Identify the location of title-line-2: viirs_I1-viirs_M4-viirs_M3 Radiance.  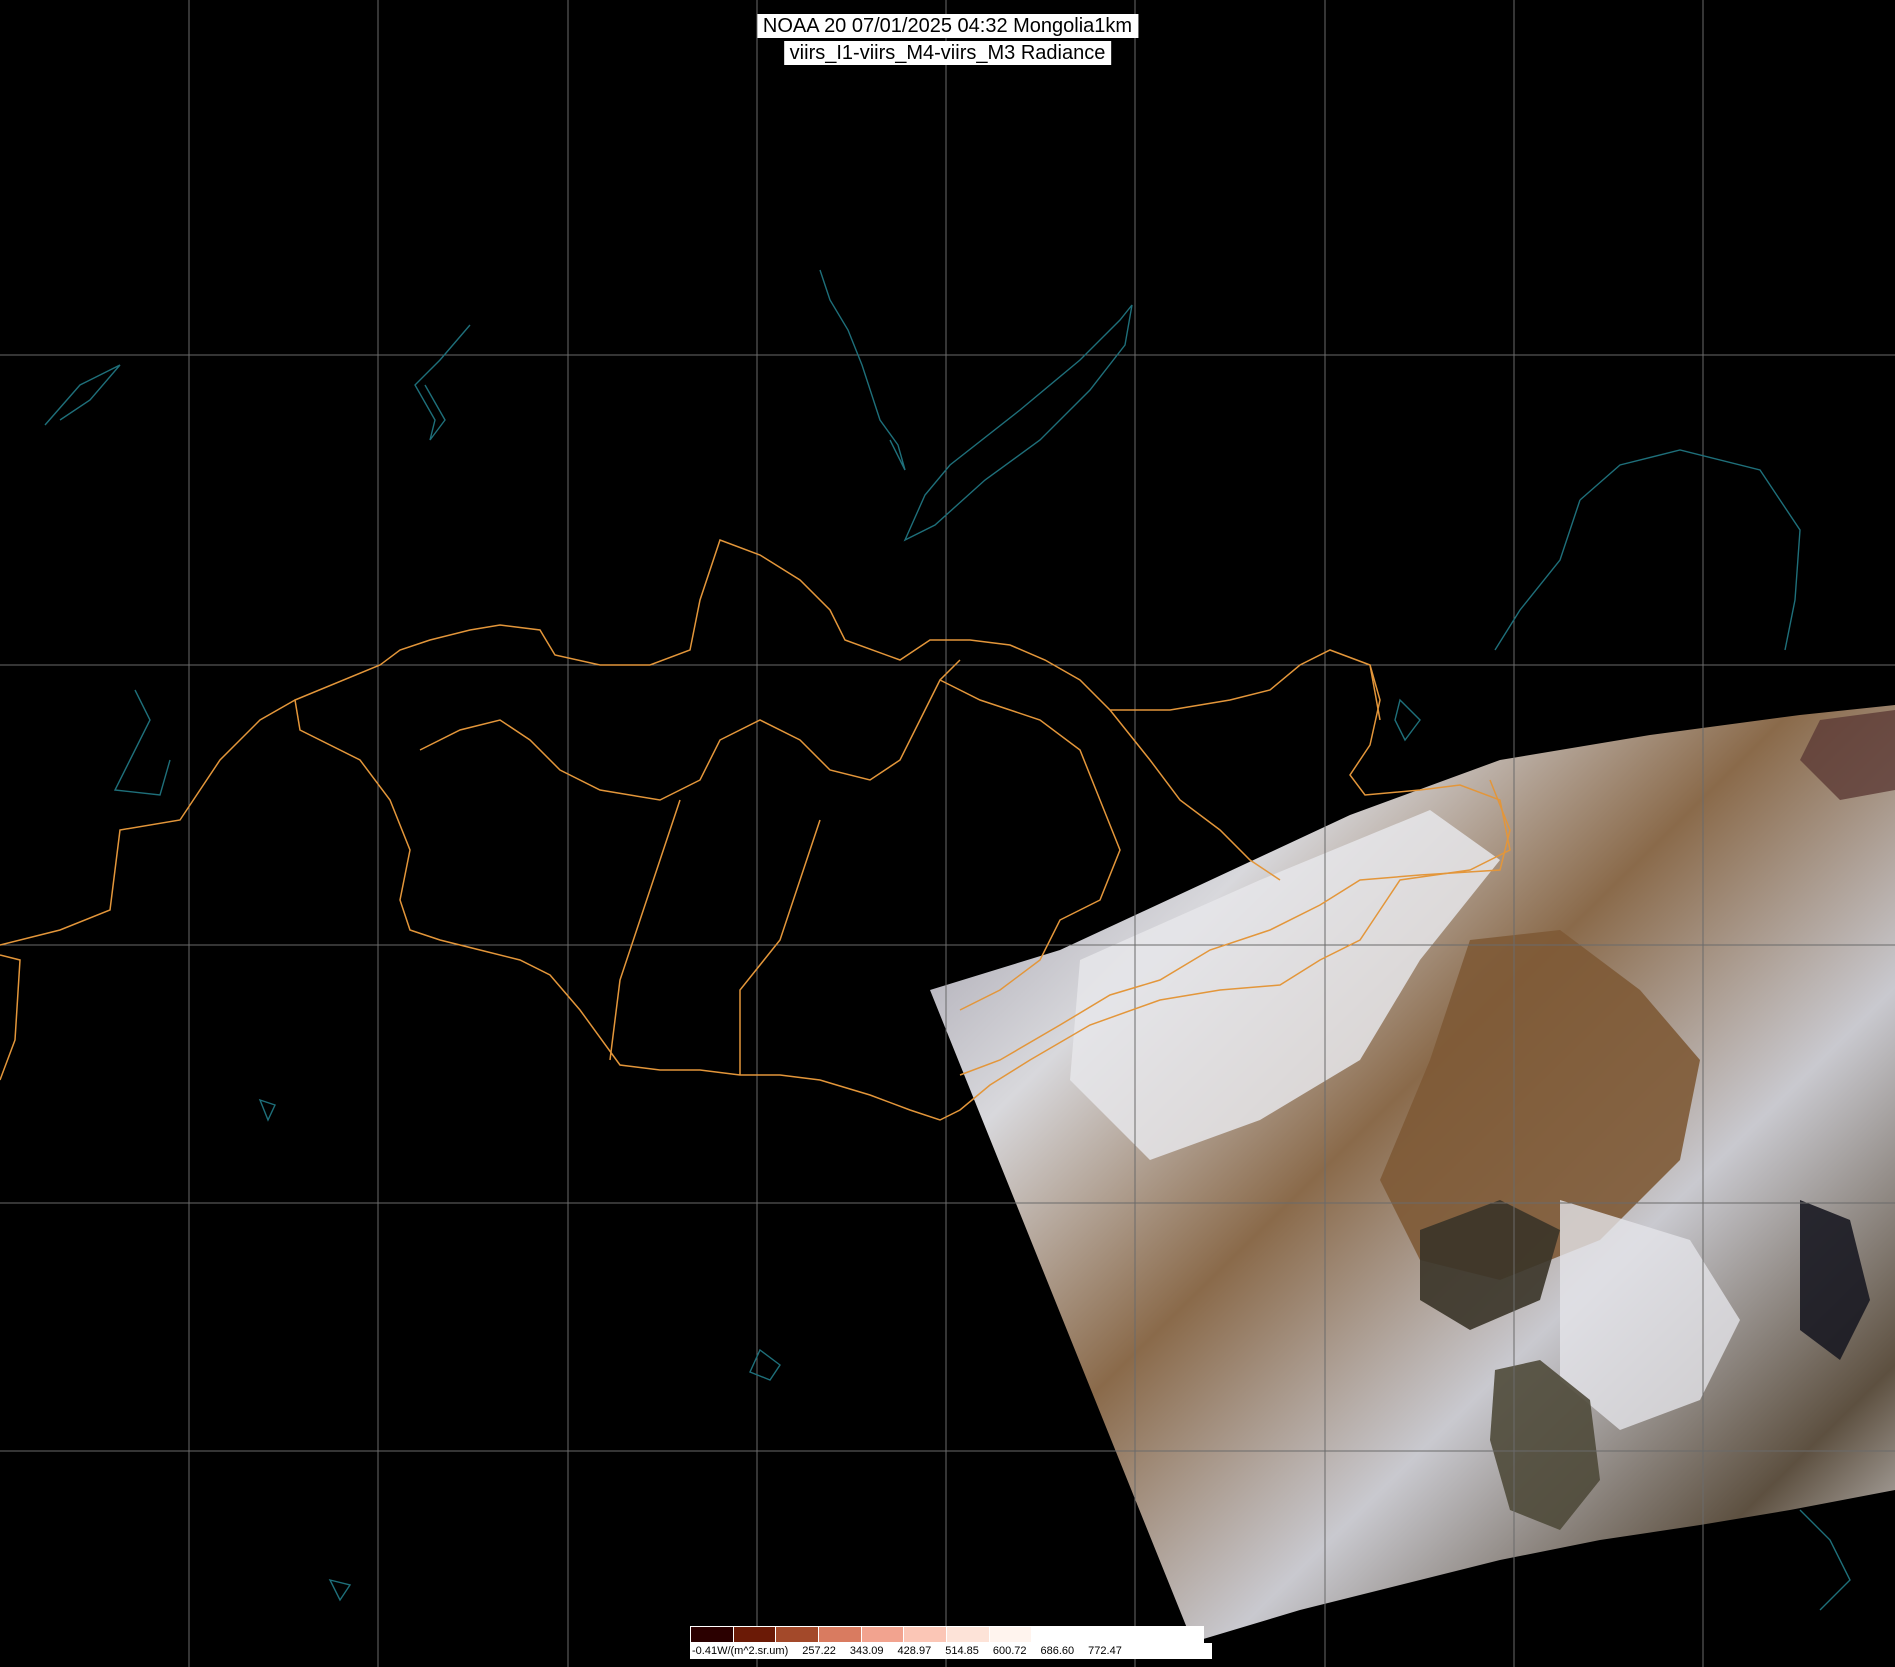
(947, 53).